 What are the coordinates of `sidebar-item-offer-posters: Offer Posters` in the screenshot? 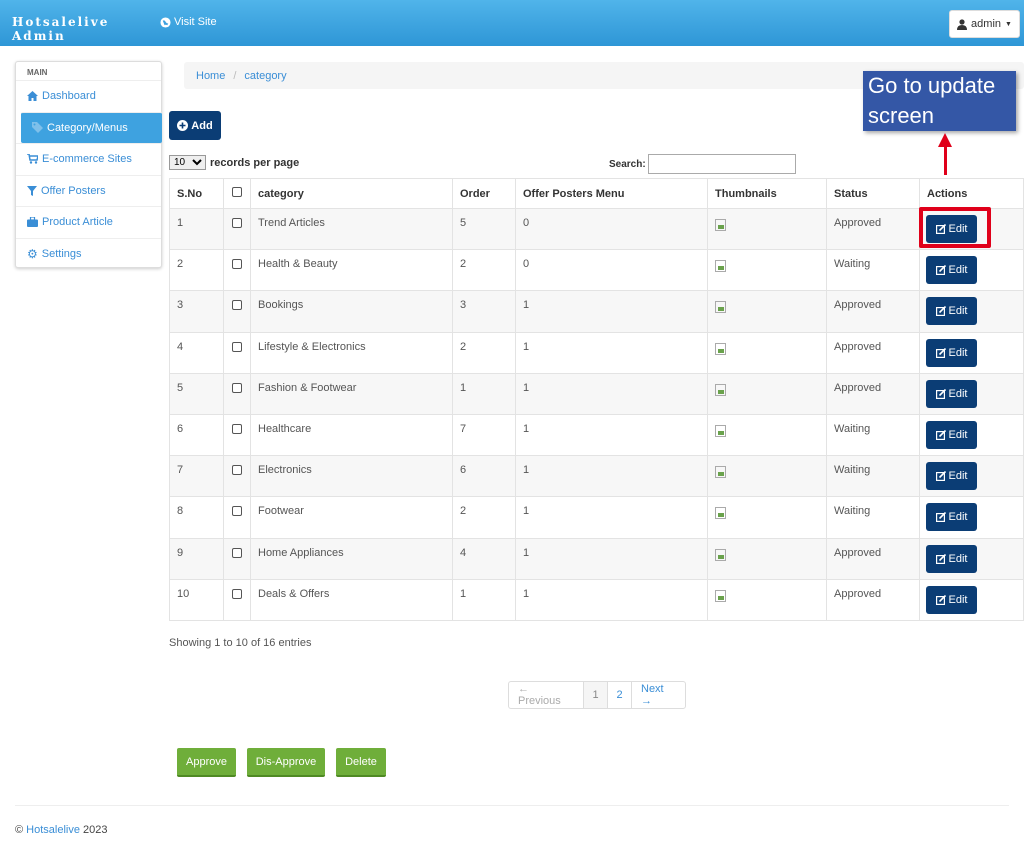 It's located at (88, 190).